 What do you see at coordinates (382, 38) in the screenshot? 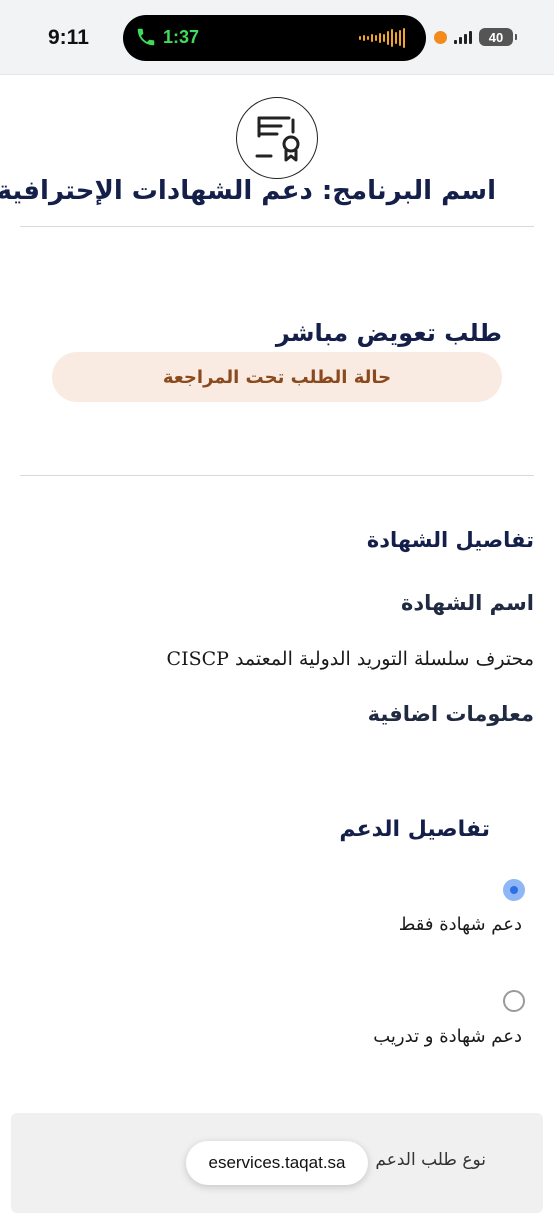
I see `waveform-icon` at bounding box center [382, 38].